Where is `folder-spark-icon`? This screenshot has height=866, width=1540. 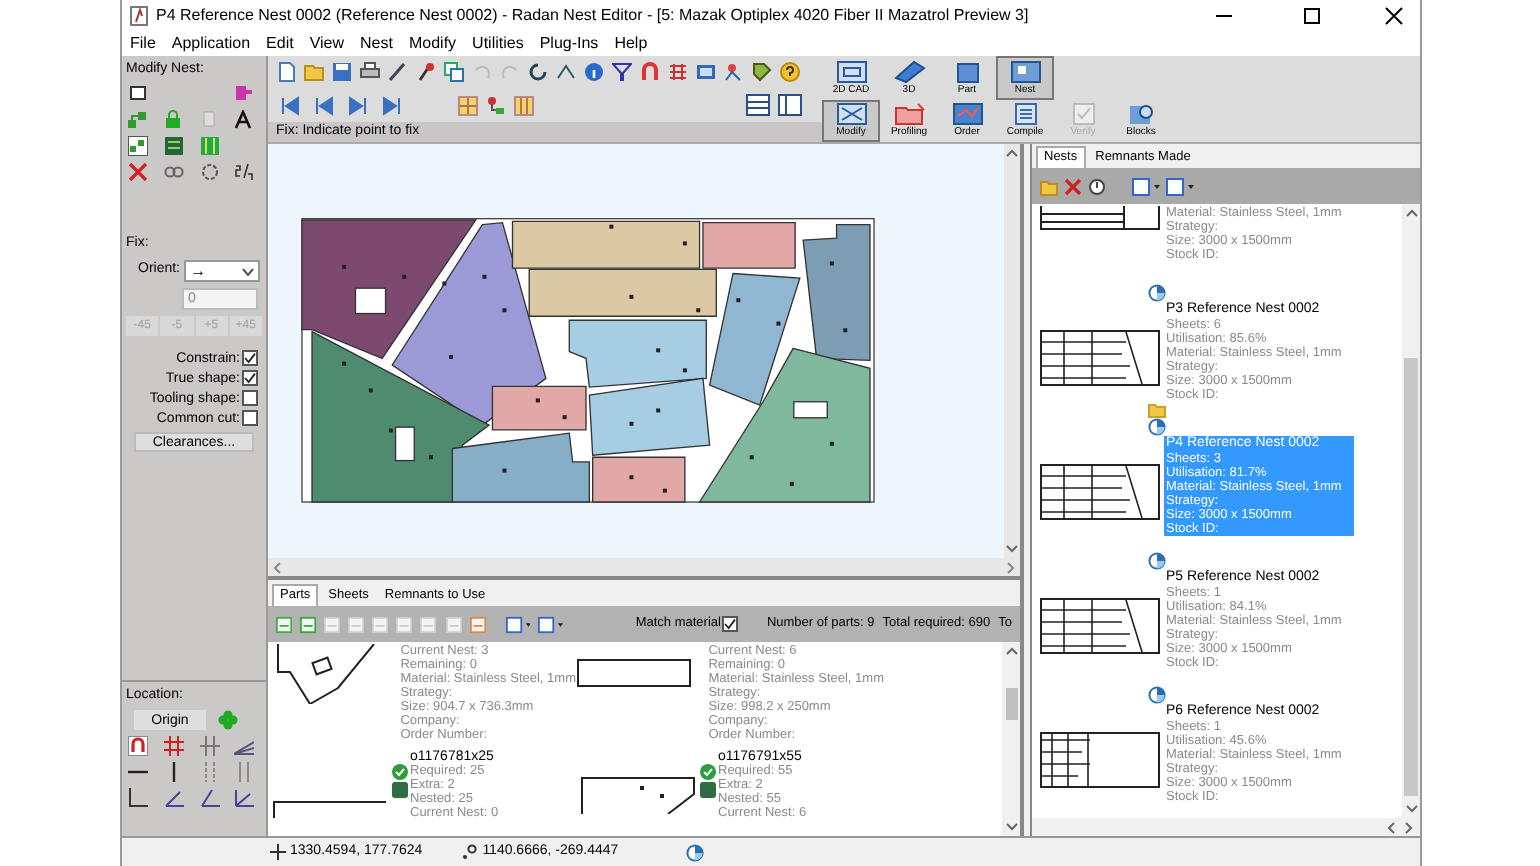
folder-spark-icon is located at coordinates (909, 114).